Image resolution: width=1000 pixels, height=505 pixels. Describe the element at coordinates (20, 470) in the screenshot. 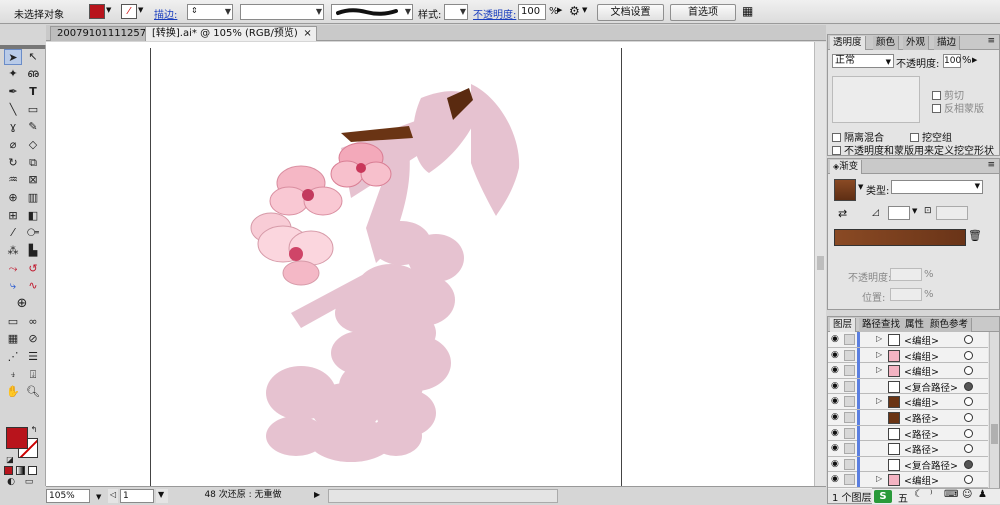

I see `gradient-mode-icon` at that location.